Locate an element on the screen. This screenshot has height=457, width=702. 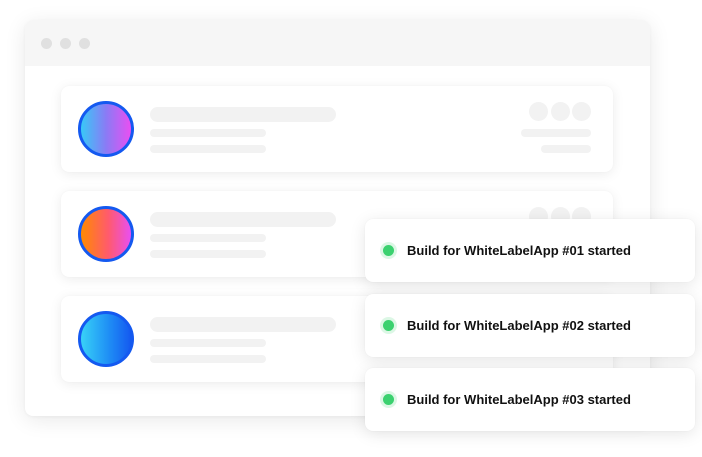
build-notification: Build for WhiteLabelApp #03 started is located at coordinates (530, 399).